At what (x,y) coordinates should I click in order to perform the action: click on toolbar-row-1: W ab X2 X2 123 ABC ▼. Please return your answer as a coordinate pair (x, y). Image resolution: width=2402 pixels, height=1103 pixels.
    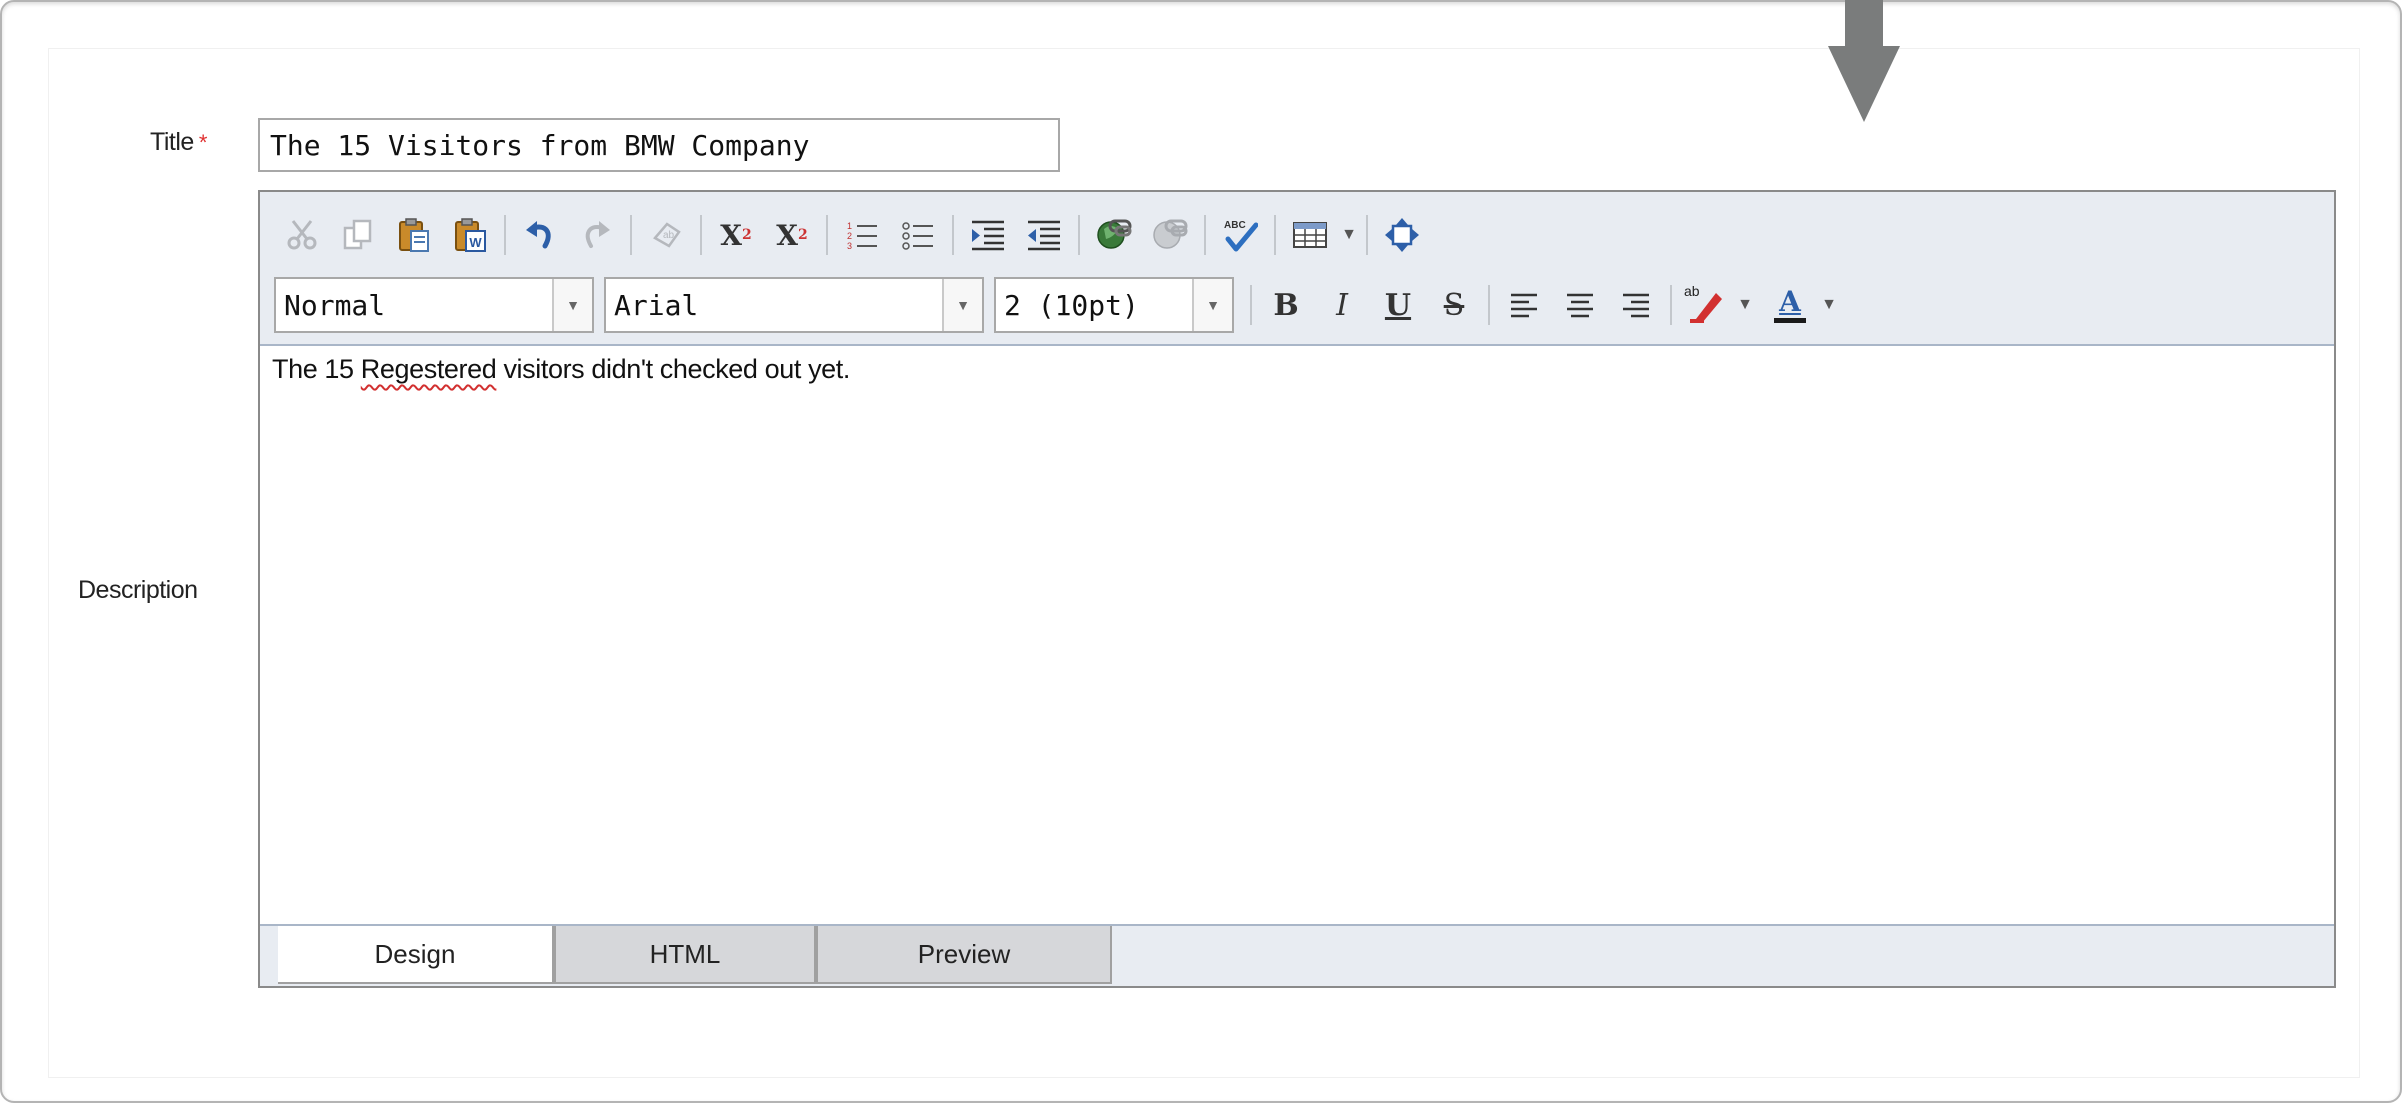
    Looking at the image, I should click on (845, 235).